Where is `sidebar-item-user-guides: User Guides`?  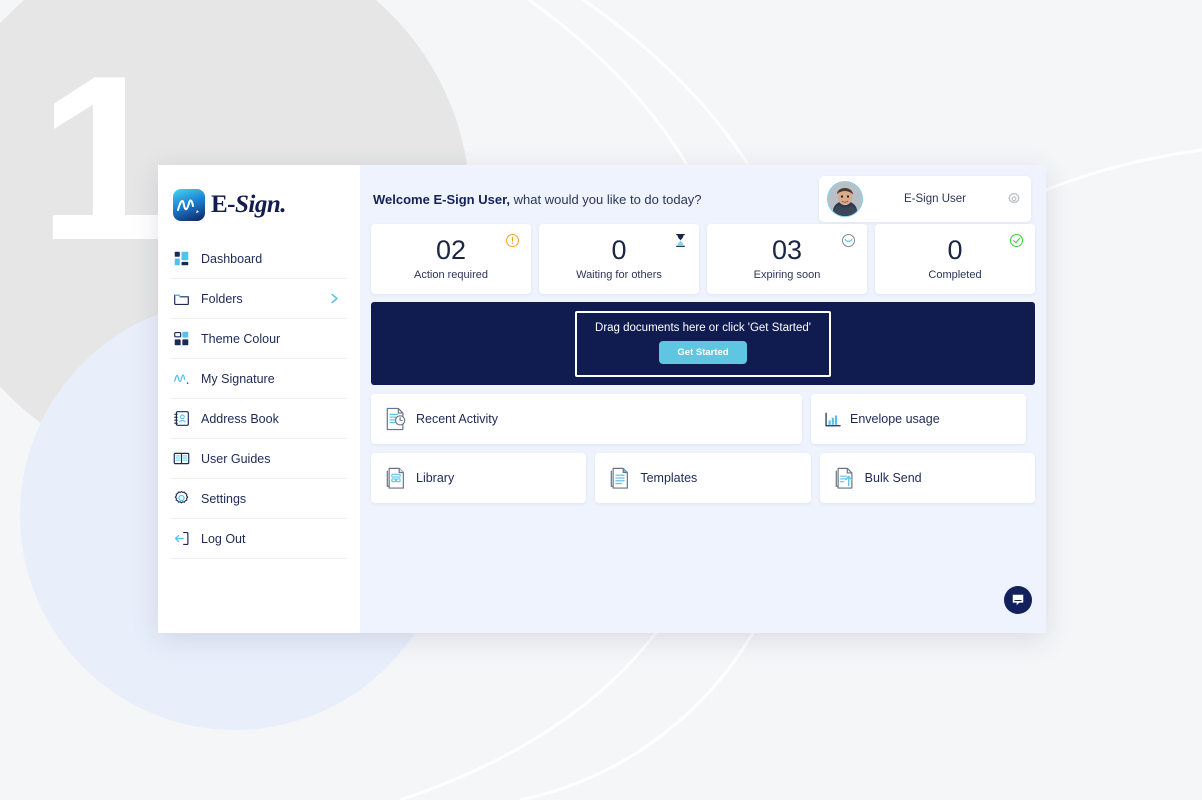
sidebar-item-user-guides: User Guides is located at coordinates (259, 459).